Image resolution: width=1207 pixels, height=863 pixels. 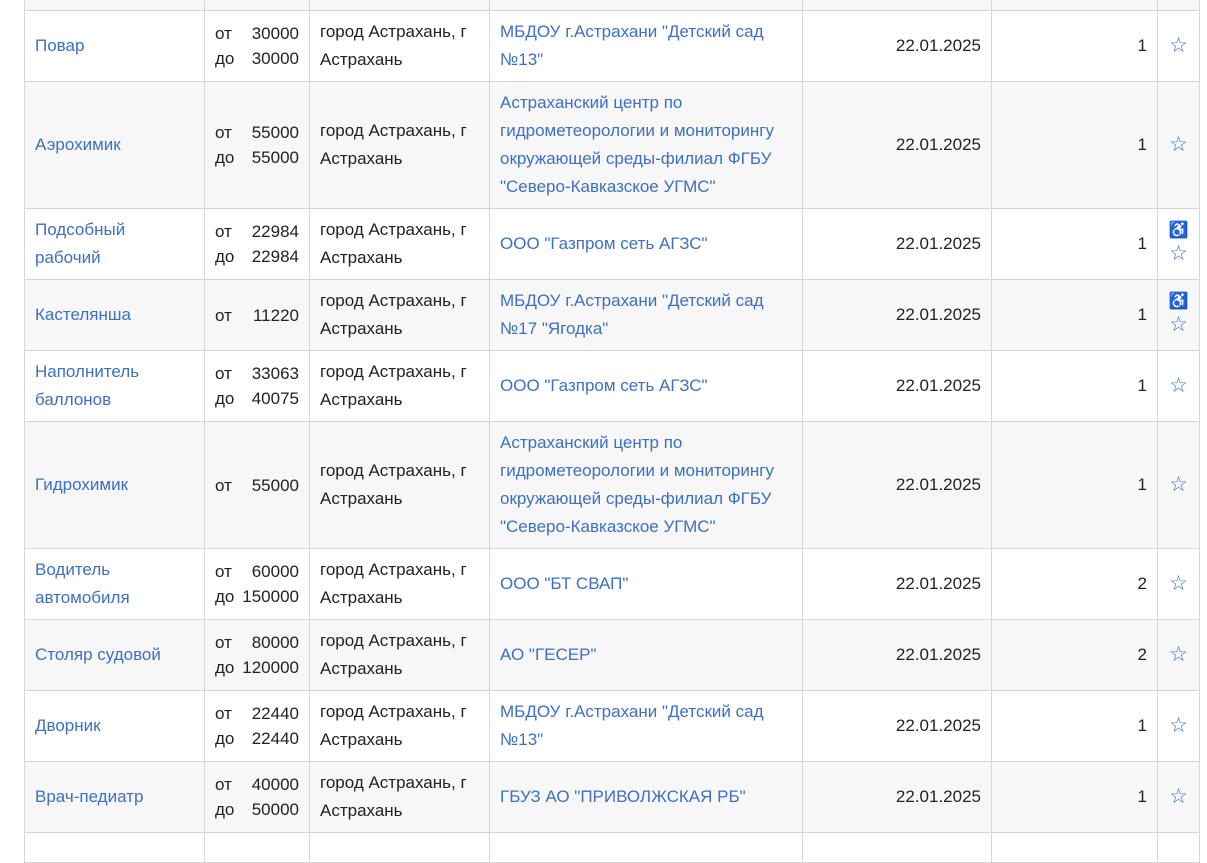 What do you see at coordinates (257, 373) in the screenshot?
I see `salary-from: от 33063` at bounding box center [257, 373].